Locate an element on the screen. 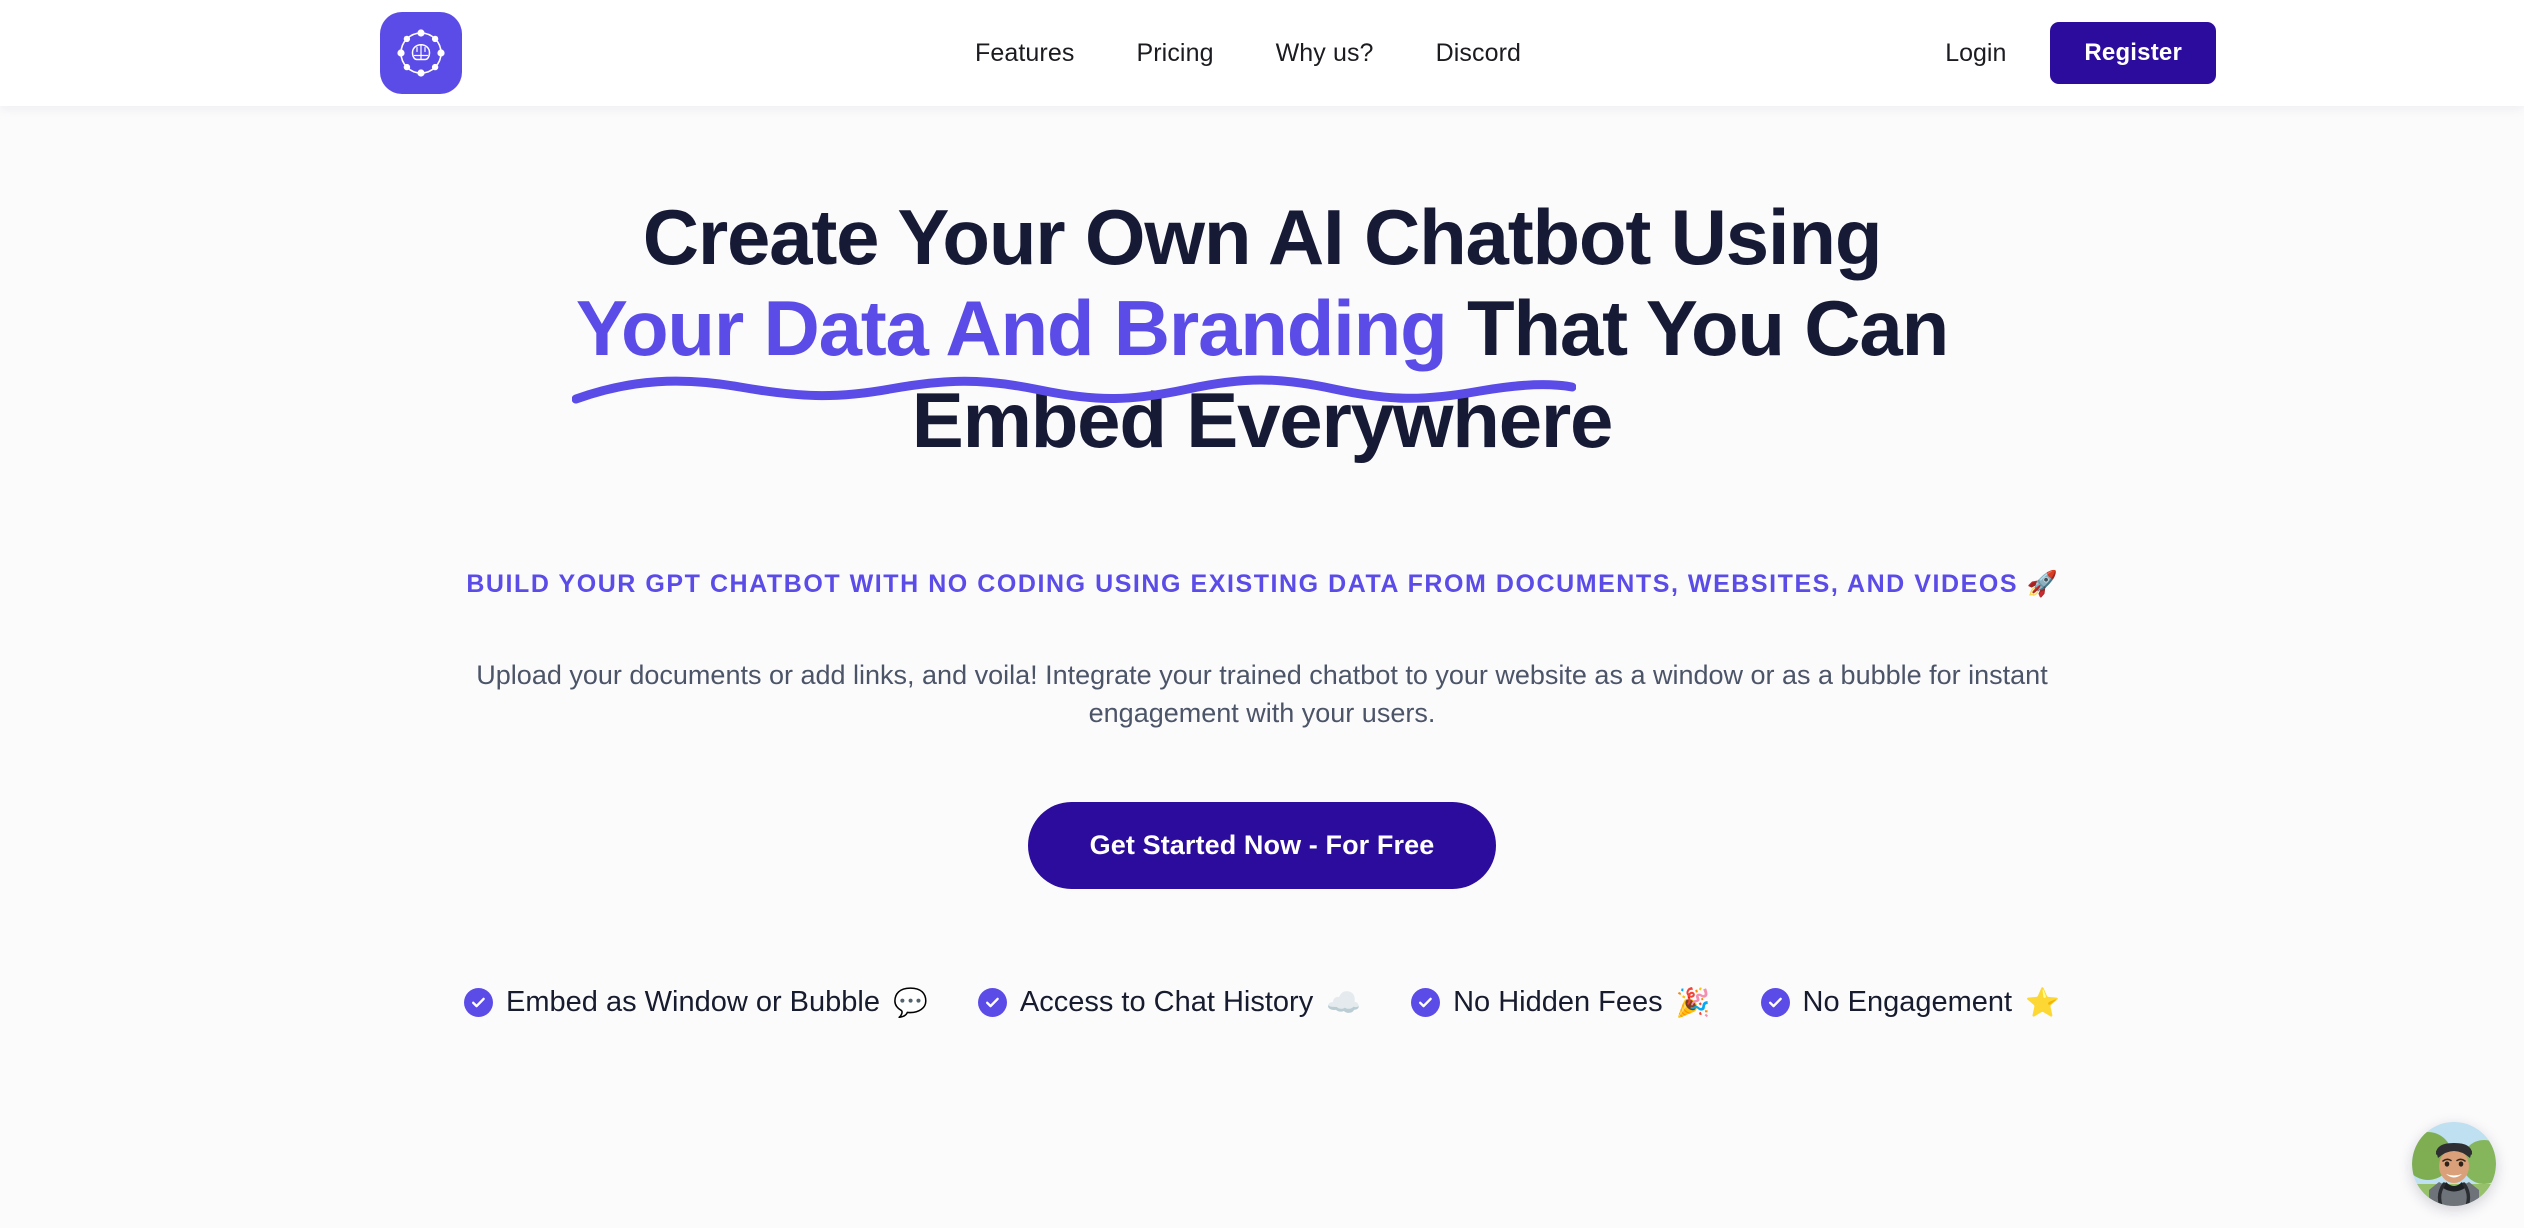 The image size is (2524, 1228). nav-item-discord: Discord is located at coordinates (1478, 53).